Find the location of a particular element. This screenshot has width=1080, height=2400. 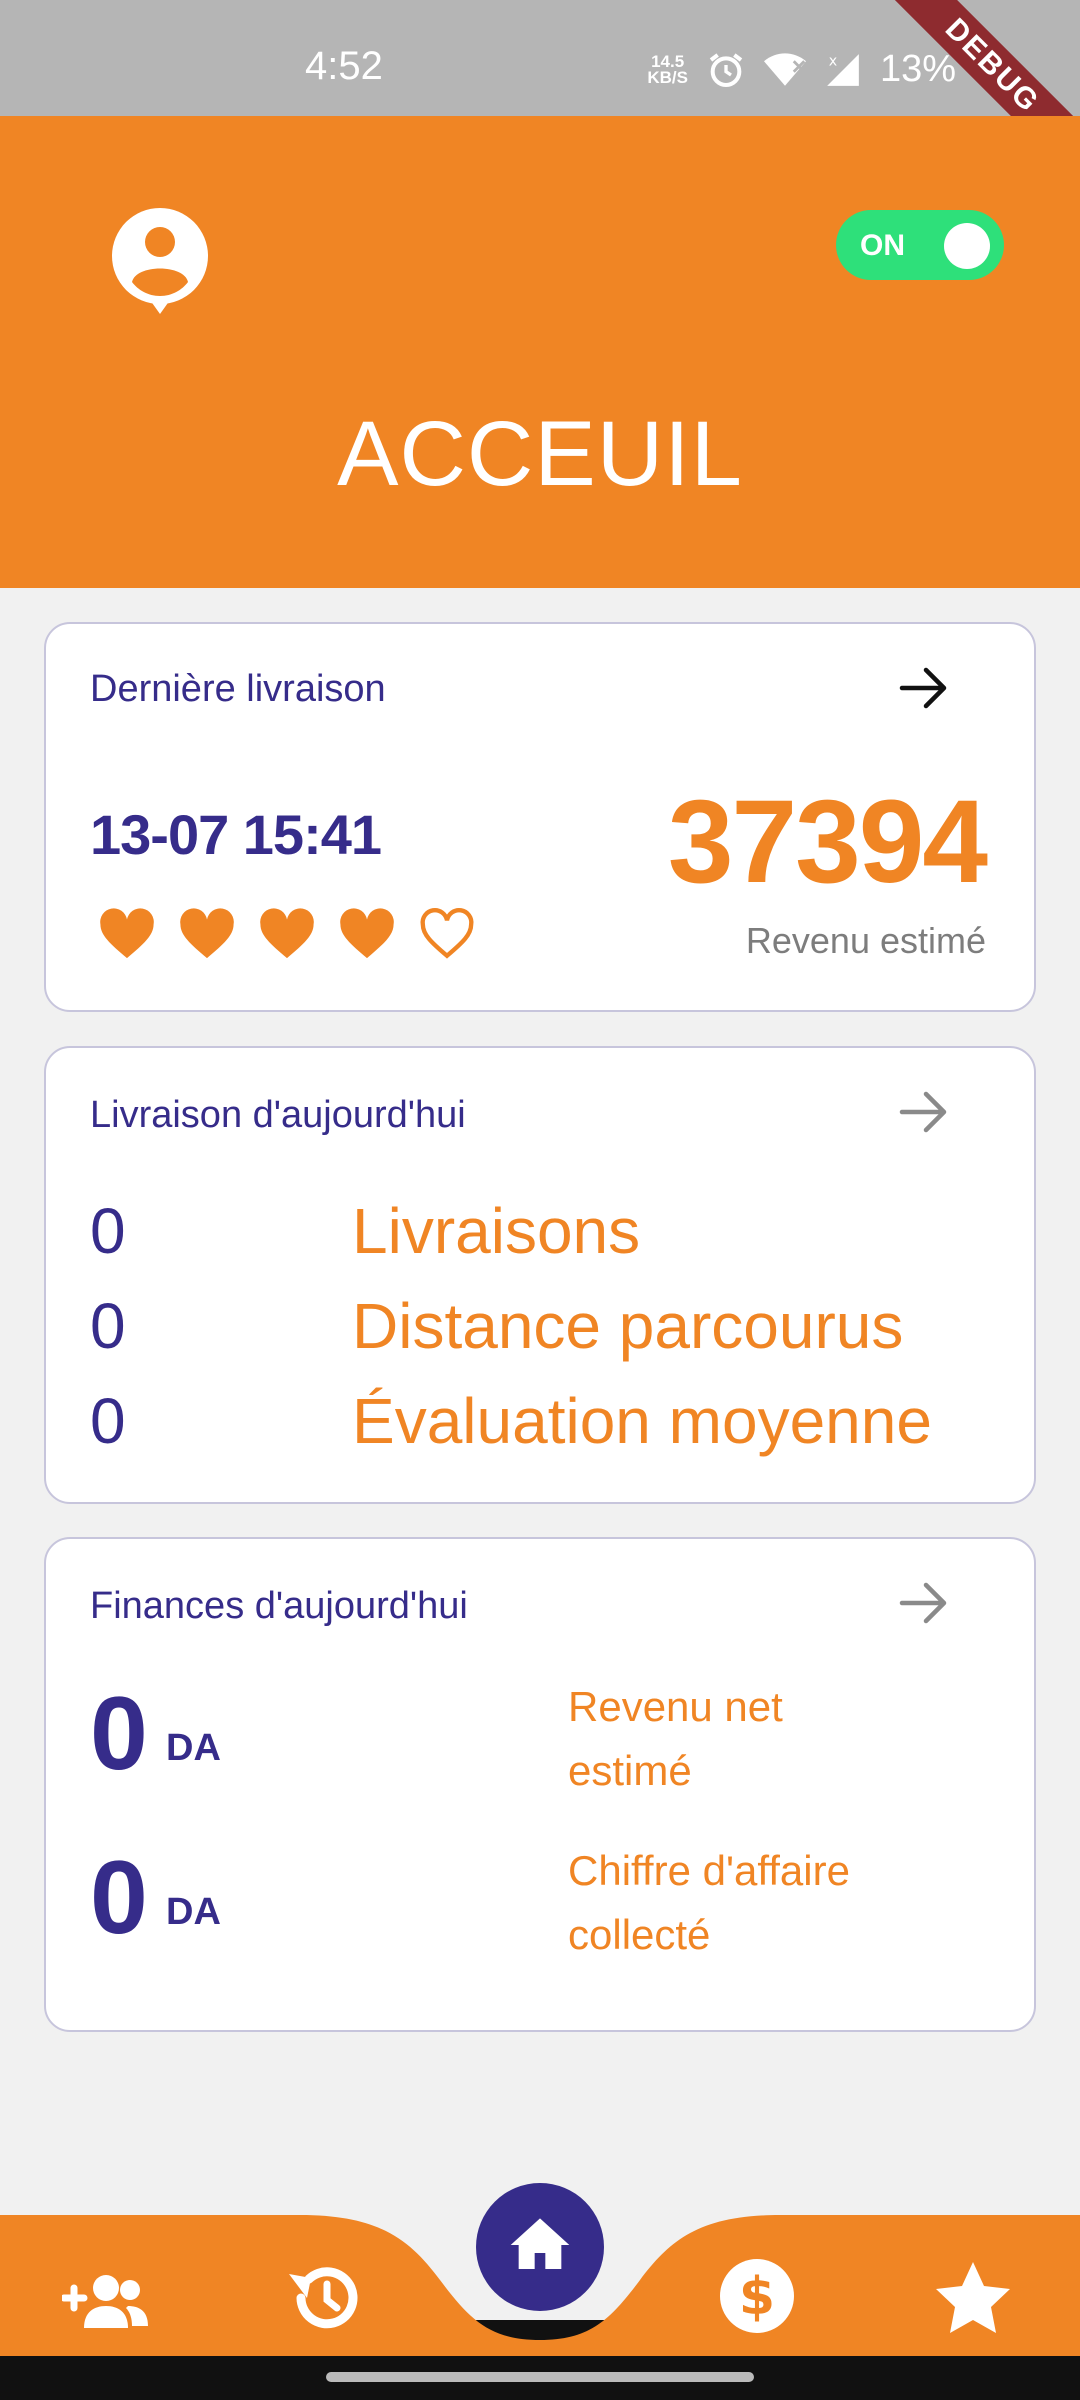

history-icon is located at coordinates (325, 2298).